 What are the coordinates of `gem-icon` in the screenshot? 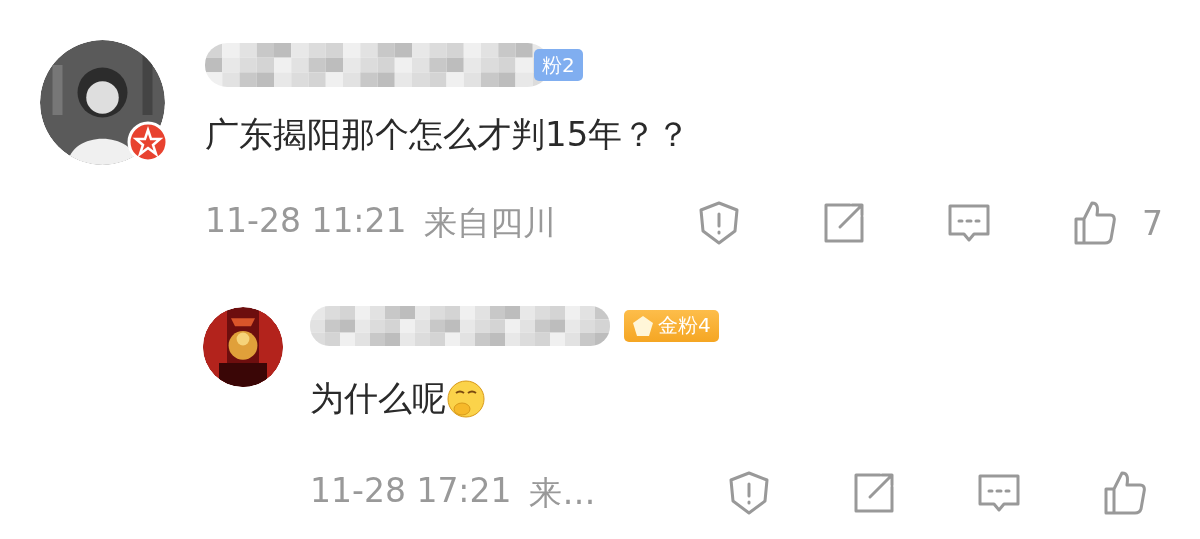 It's located at (643, 325).